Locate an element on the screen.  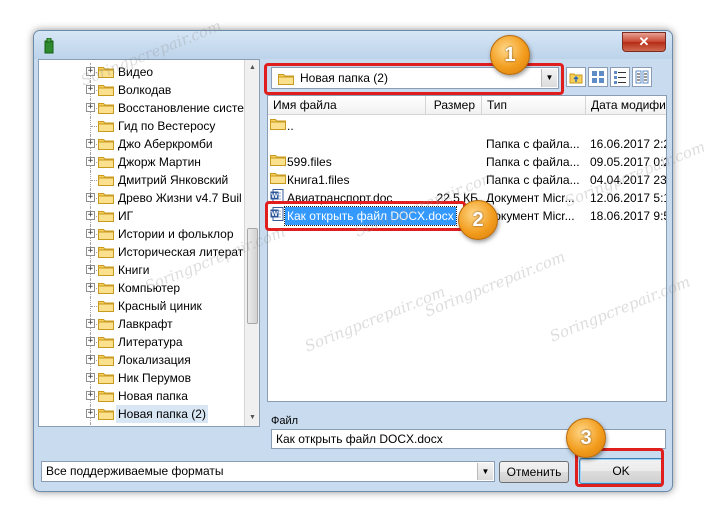
scroll-up-icon: ▲ is located at coordinates (252, 68).